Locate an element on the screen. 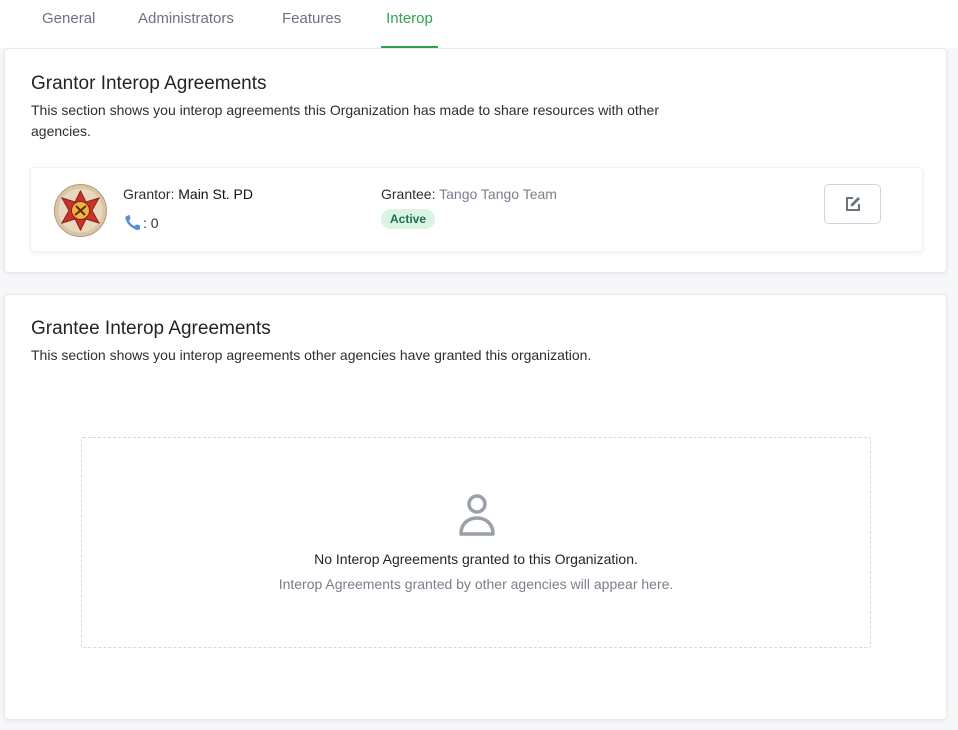  phone-count-value: : 0 is located at coordinates (151, 223).